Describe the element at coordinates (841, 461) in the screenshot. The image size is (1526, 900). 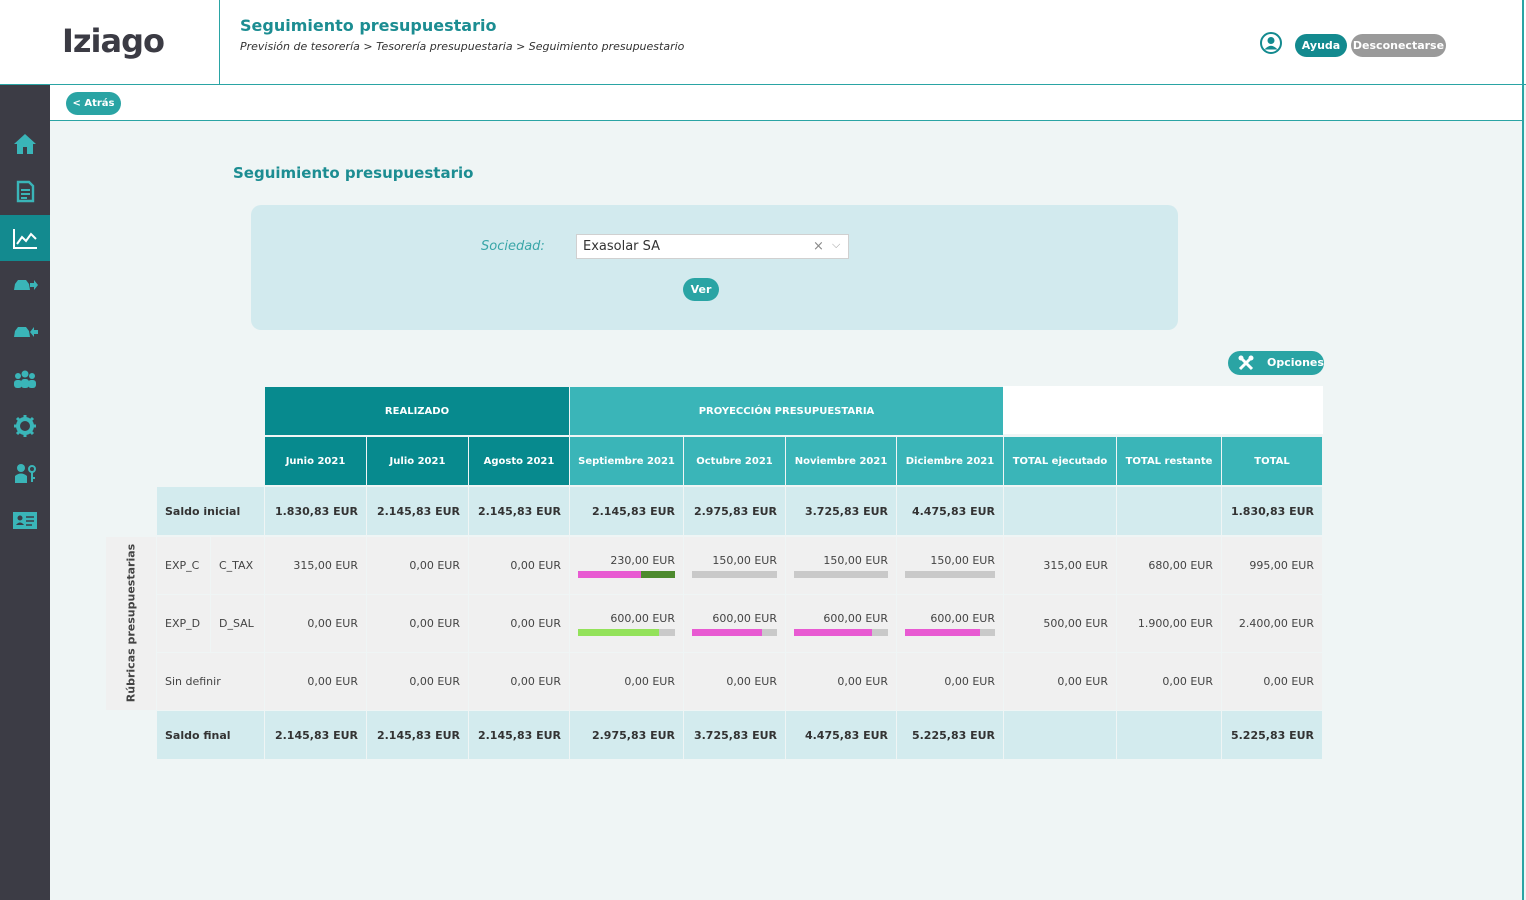
I see `column-header: Noviembre 2021` at that location.